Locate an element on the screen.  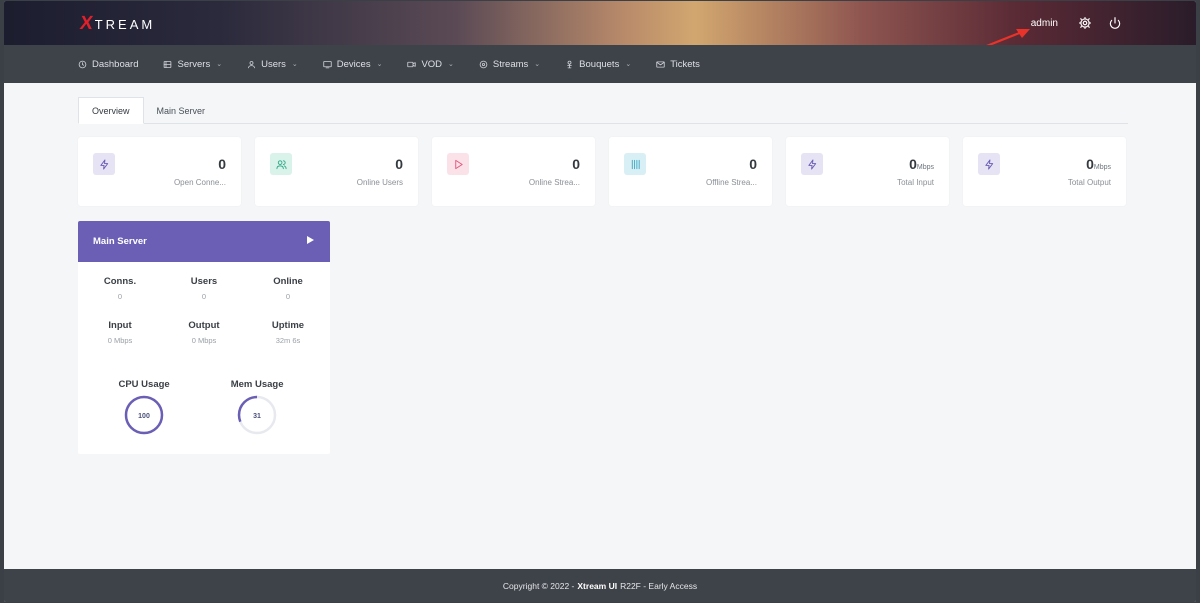
tab-overview: Overview is located at coordinates (111, 110).